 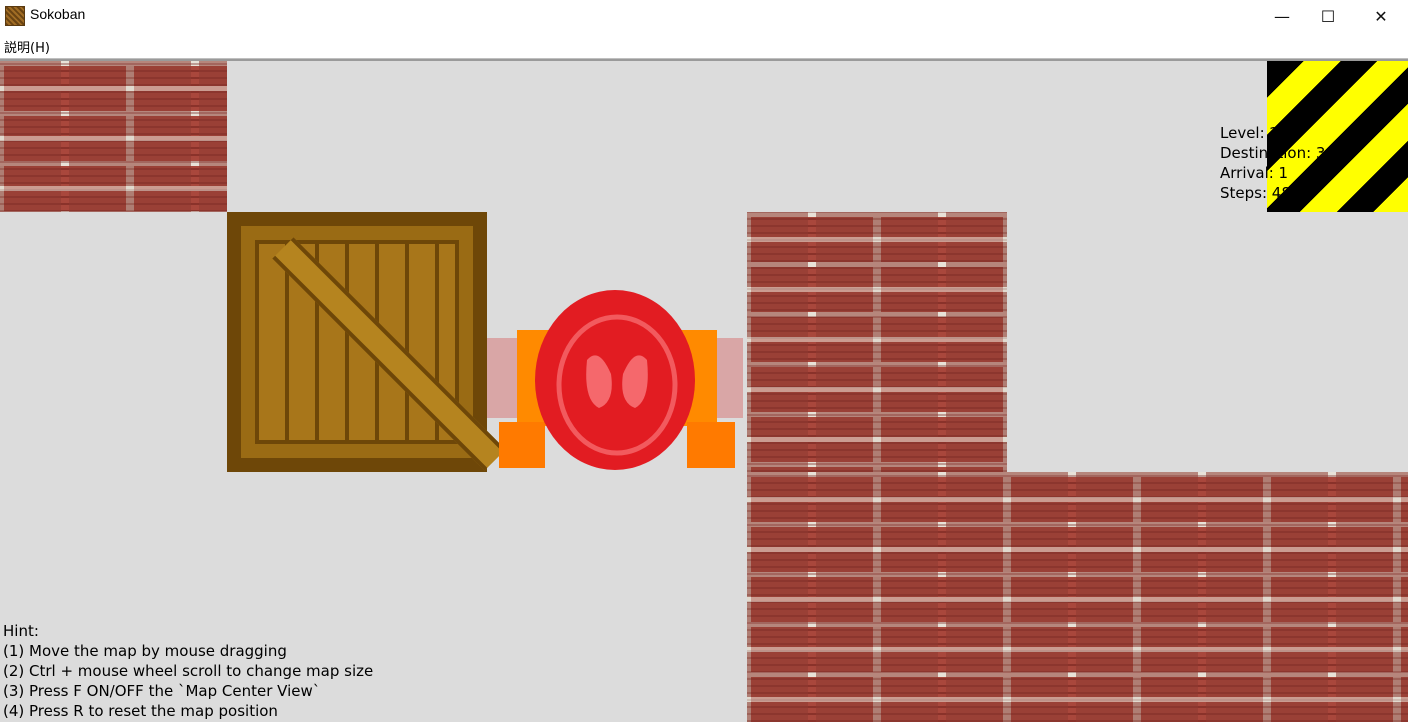 I want to click on crate-box, so click(x=366, y=342).